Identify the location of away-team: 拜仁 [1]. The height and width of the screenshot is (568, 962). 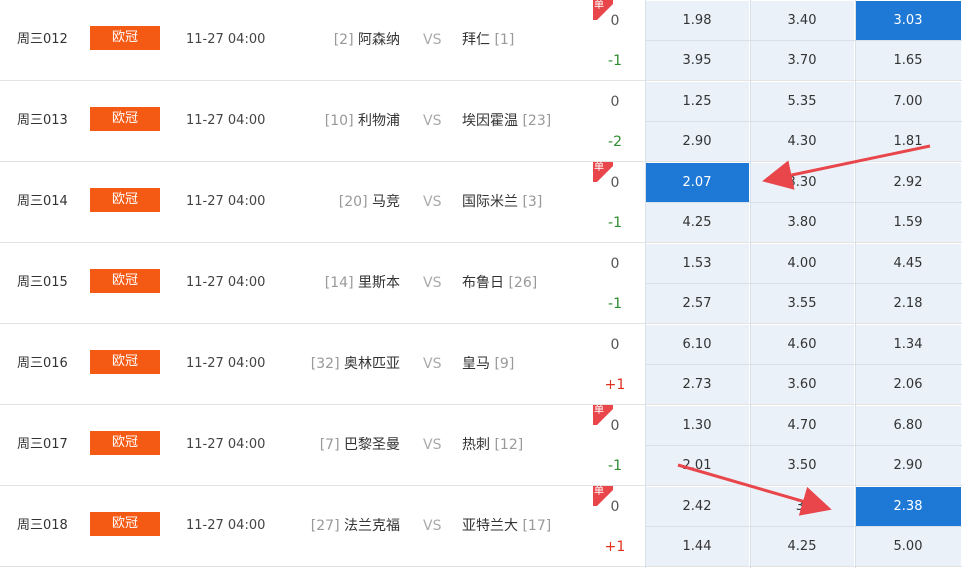
(488, 40).